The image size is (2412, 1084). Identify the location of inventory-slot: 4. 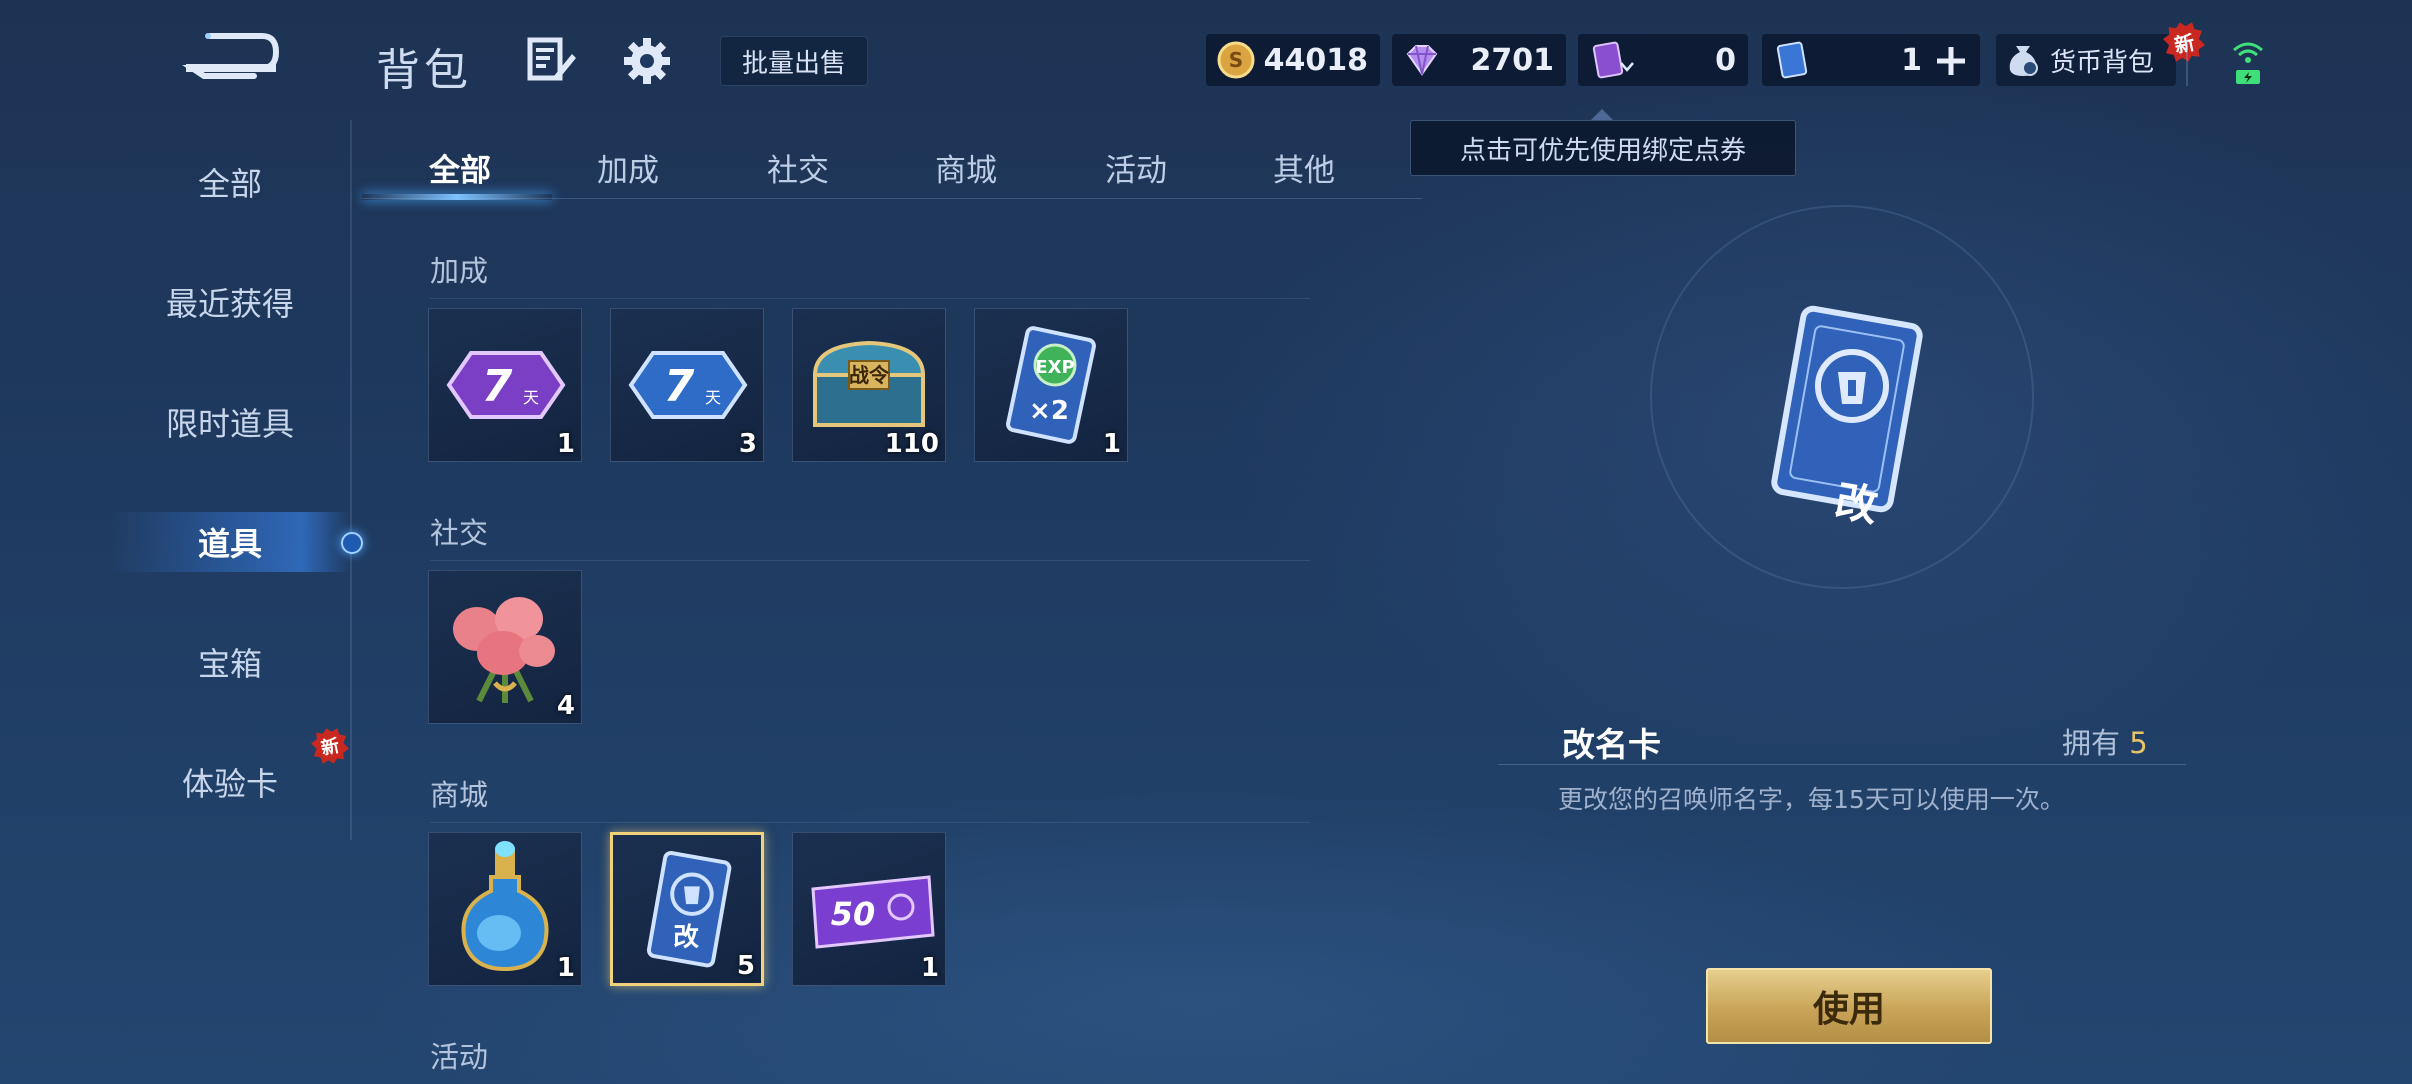
(505, 647).